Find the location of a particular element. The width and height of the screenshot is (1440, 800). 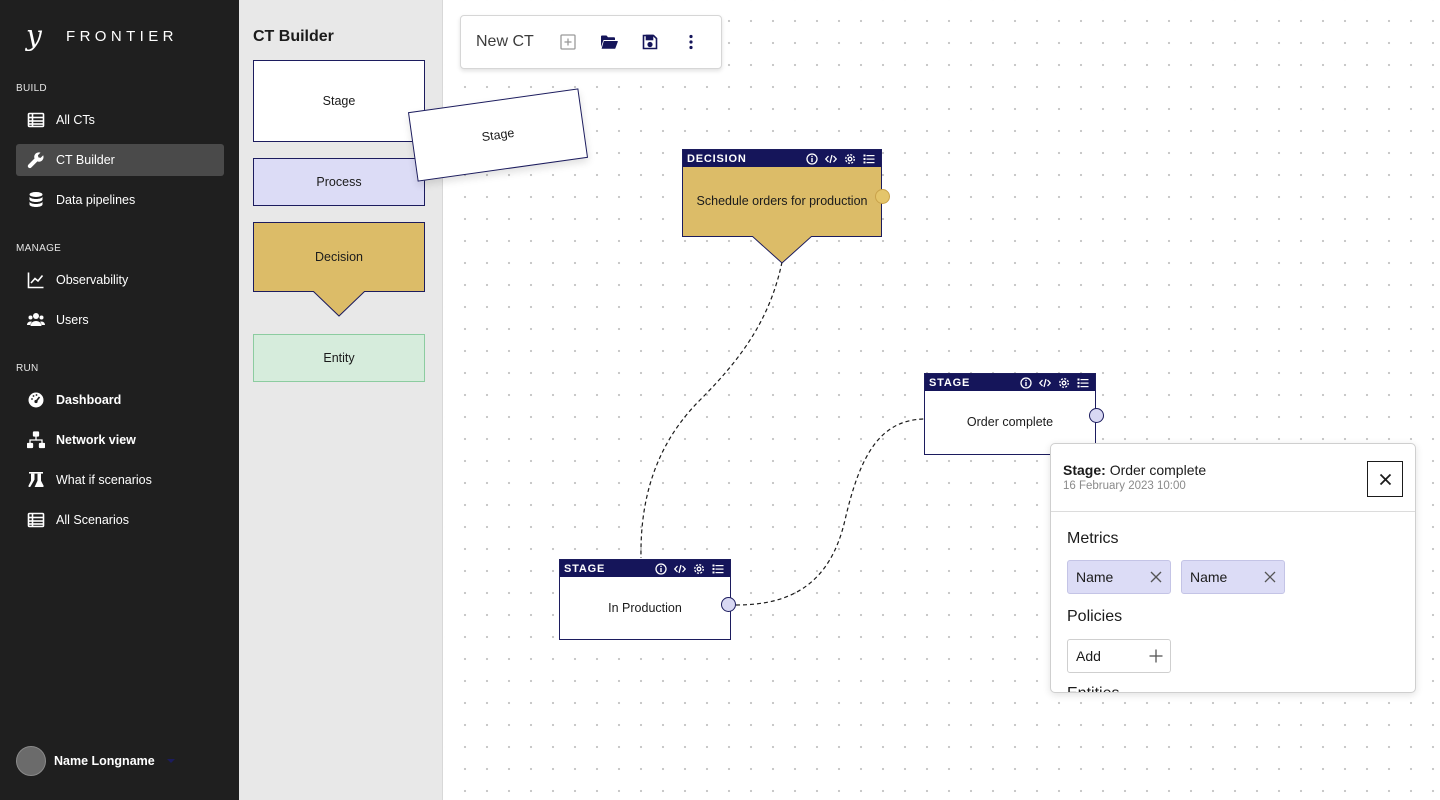

decision-node-pointer is located at coordinates (782, 250).